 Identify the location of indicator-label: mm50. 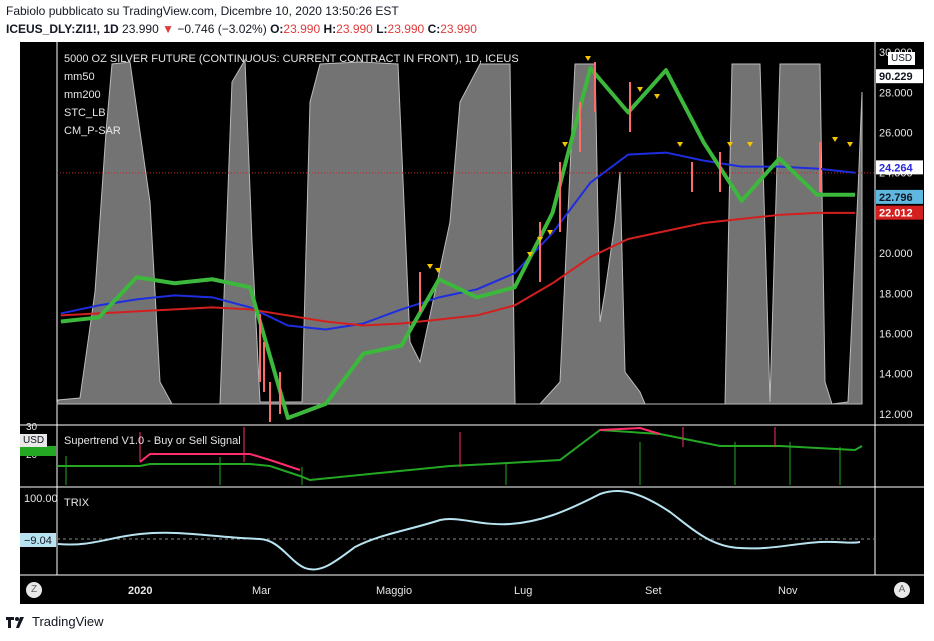
(79, 77).